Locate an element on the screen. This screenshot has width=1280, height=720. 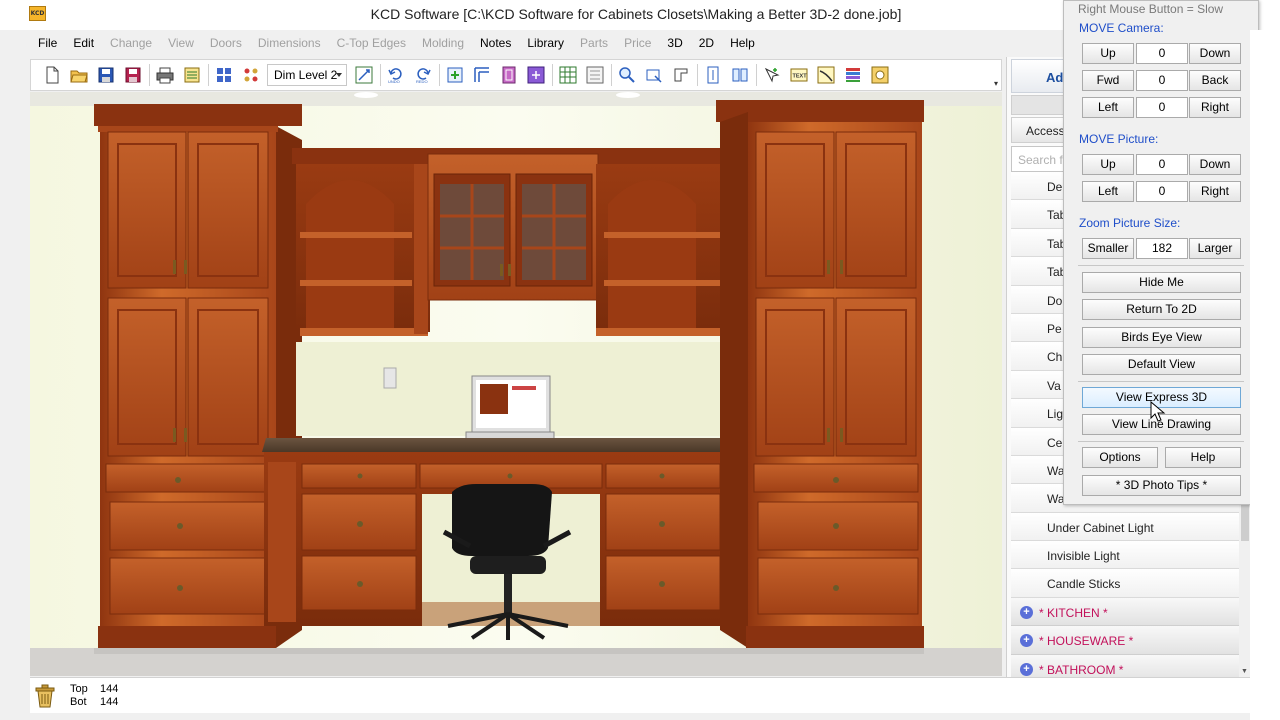
catalog-icon is located at coordinates (740, 75).